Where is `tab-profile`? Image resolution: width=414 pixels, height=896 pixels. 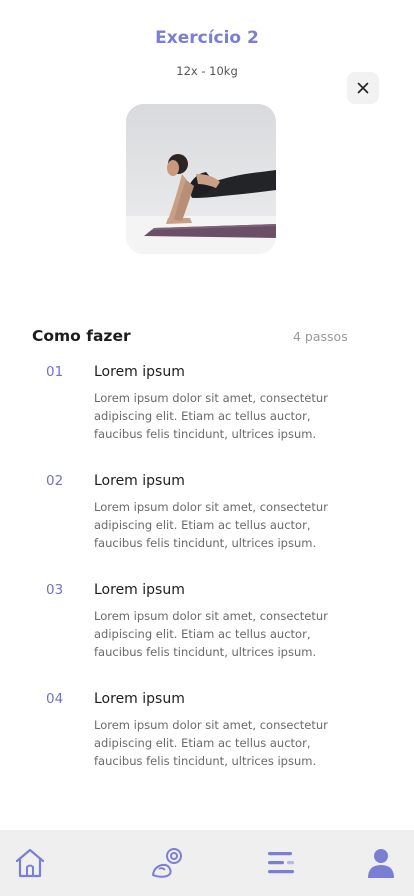 tab-profile is located at coordinates (381, 863).